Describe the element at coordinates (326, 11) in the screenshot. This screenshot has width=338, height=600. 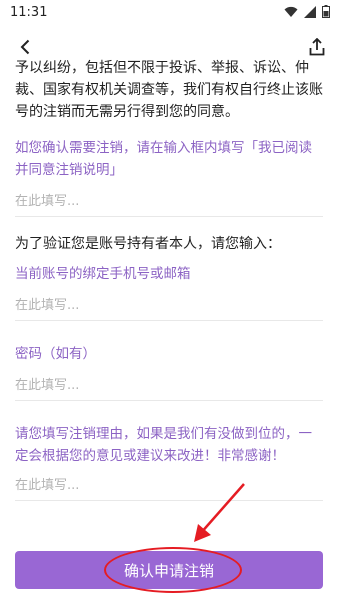
I see `battery-icon` at that location.